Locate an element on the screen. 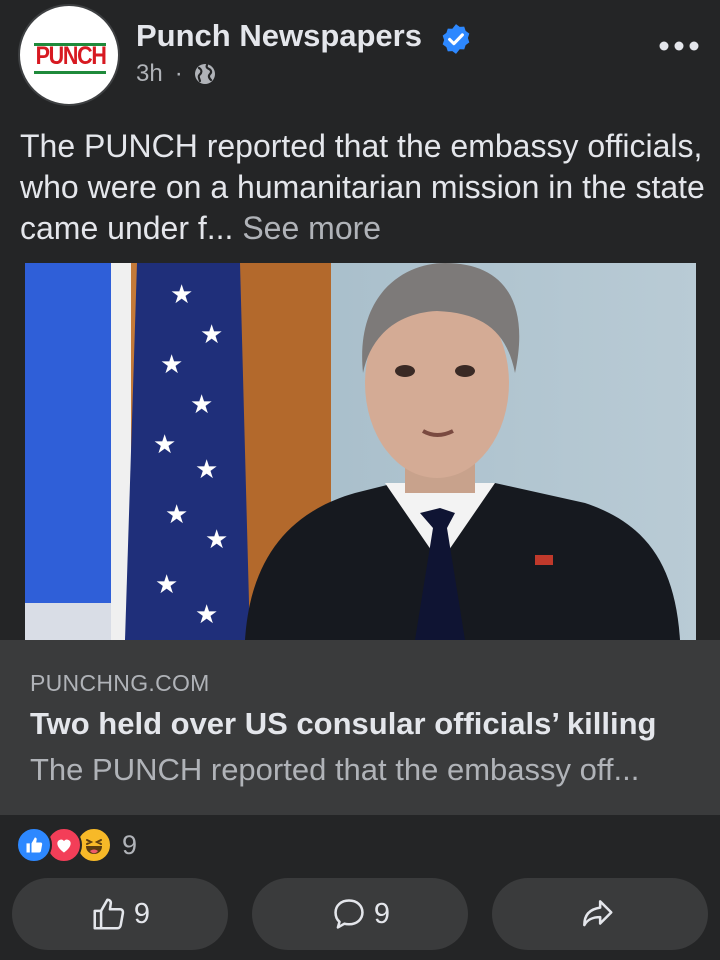 The image size is (720, 960). post-time: 3h is located at coordinates (149, 74).